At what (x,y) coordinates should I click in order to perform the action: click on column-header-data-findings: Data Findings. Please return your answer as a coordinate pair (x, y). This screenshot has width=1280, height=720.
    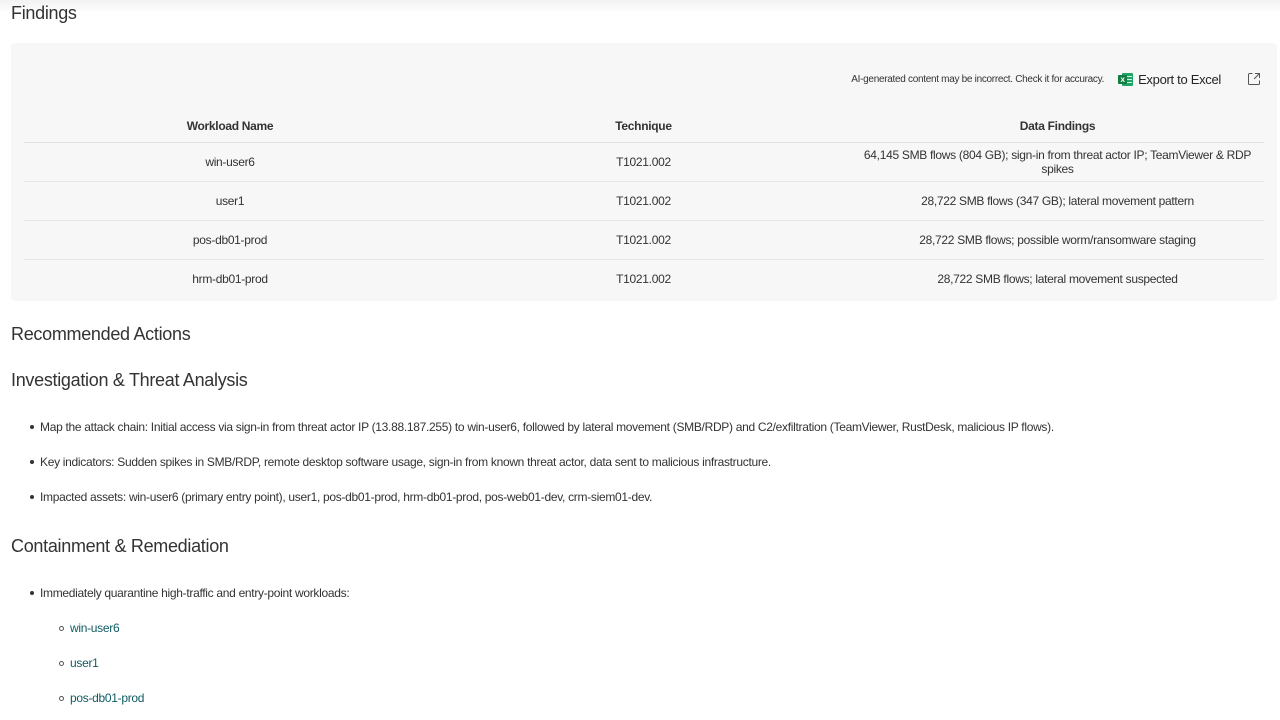
    Looking at the image, I should click on (1057, 126).